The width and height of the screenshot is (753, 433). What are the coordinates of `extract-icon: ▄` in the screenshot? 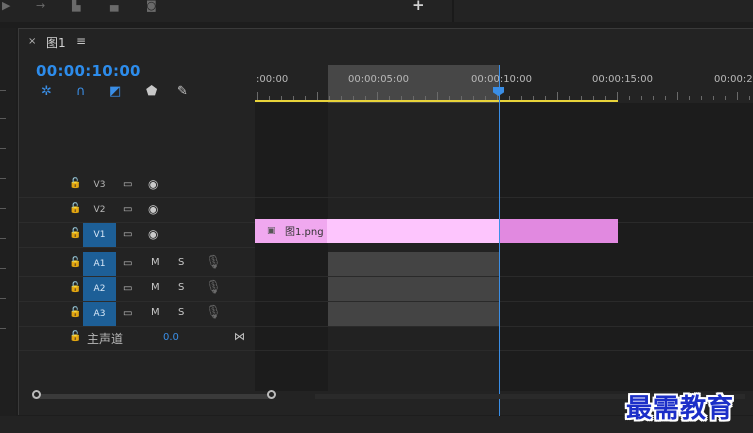 It's located at (114, 7).